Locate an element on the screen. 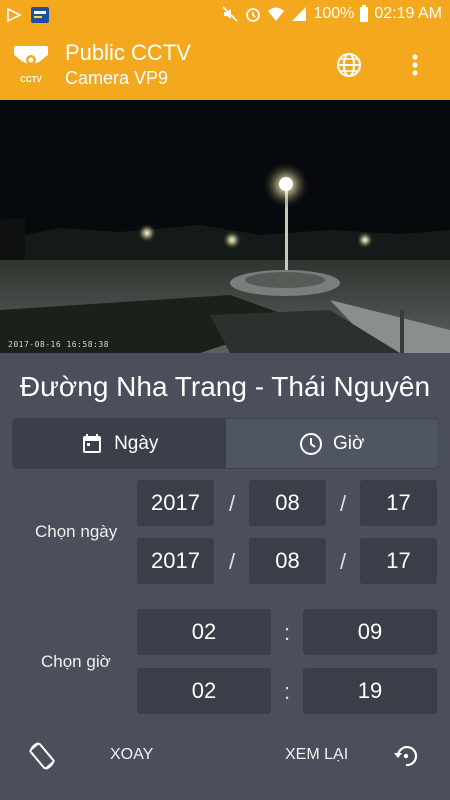 This screenshot has height=800, width=450. rotate-screen-icon is located at coordinates (42, 756).